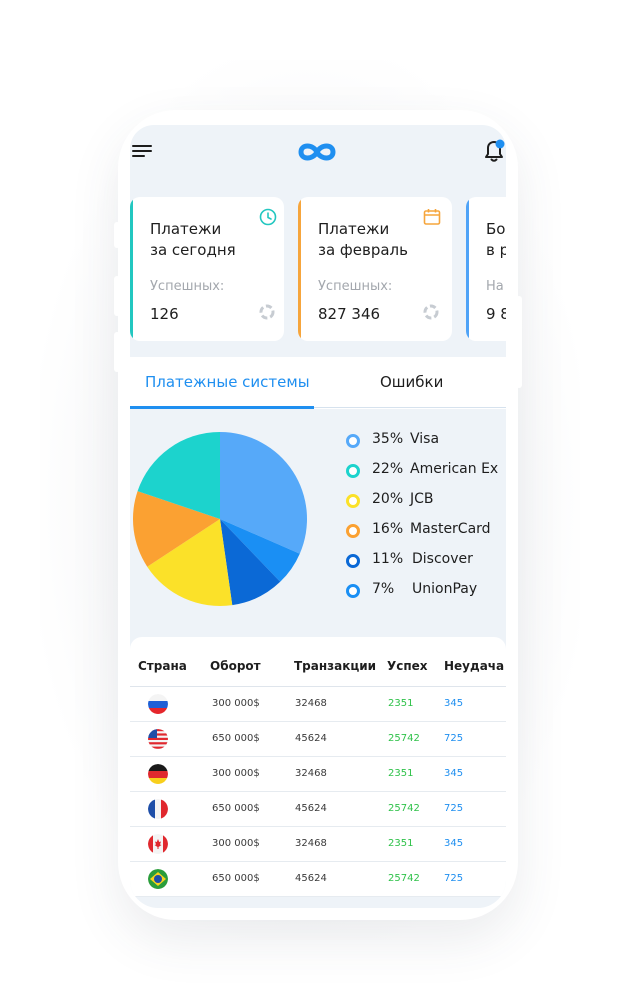 The height and width of the screenshot is (985, 620). What do you see at coordinates (117, 296) in the screenshot?
I see `phone-volume-up-button` at bounding box center [117, 296].